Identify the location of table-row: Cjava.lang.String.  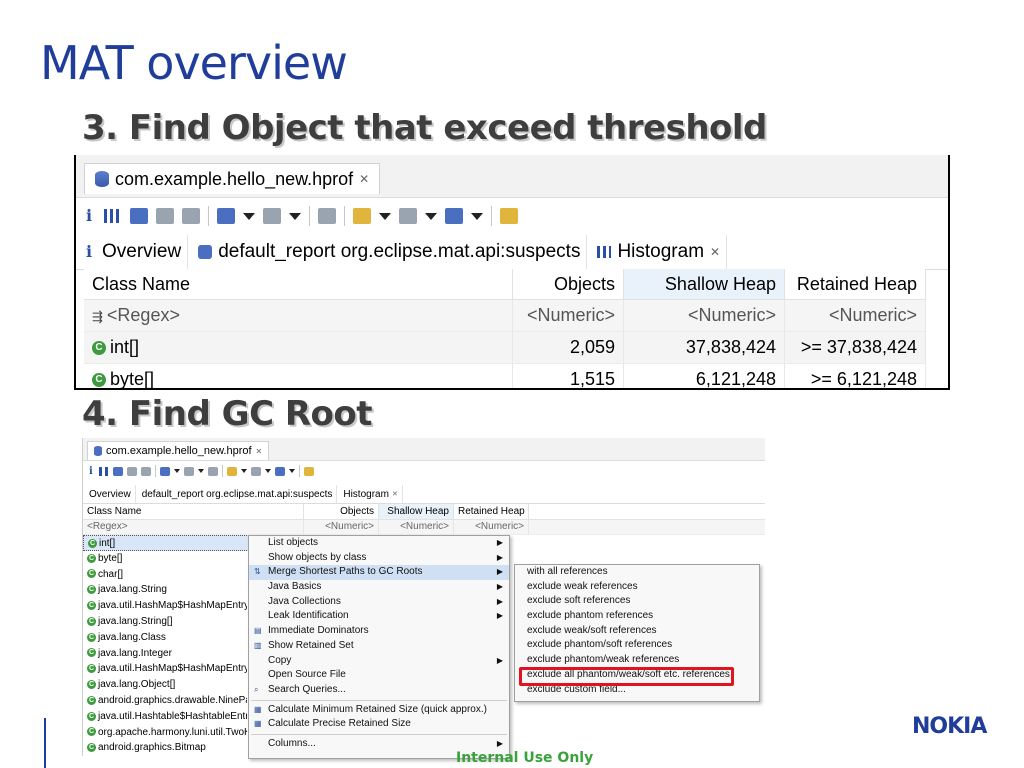
(165, 590).